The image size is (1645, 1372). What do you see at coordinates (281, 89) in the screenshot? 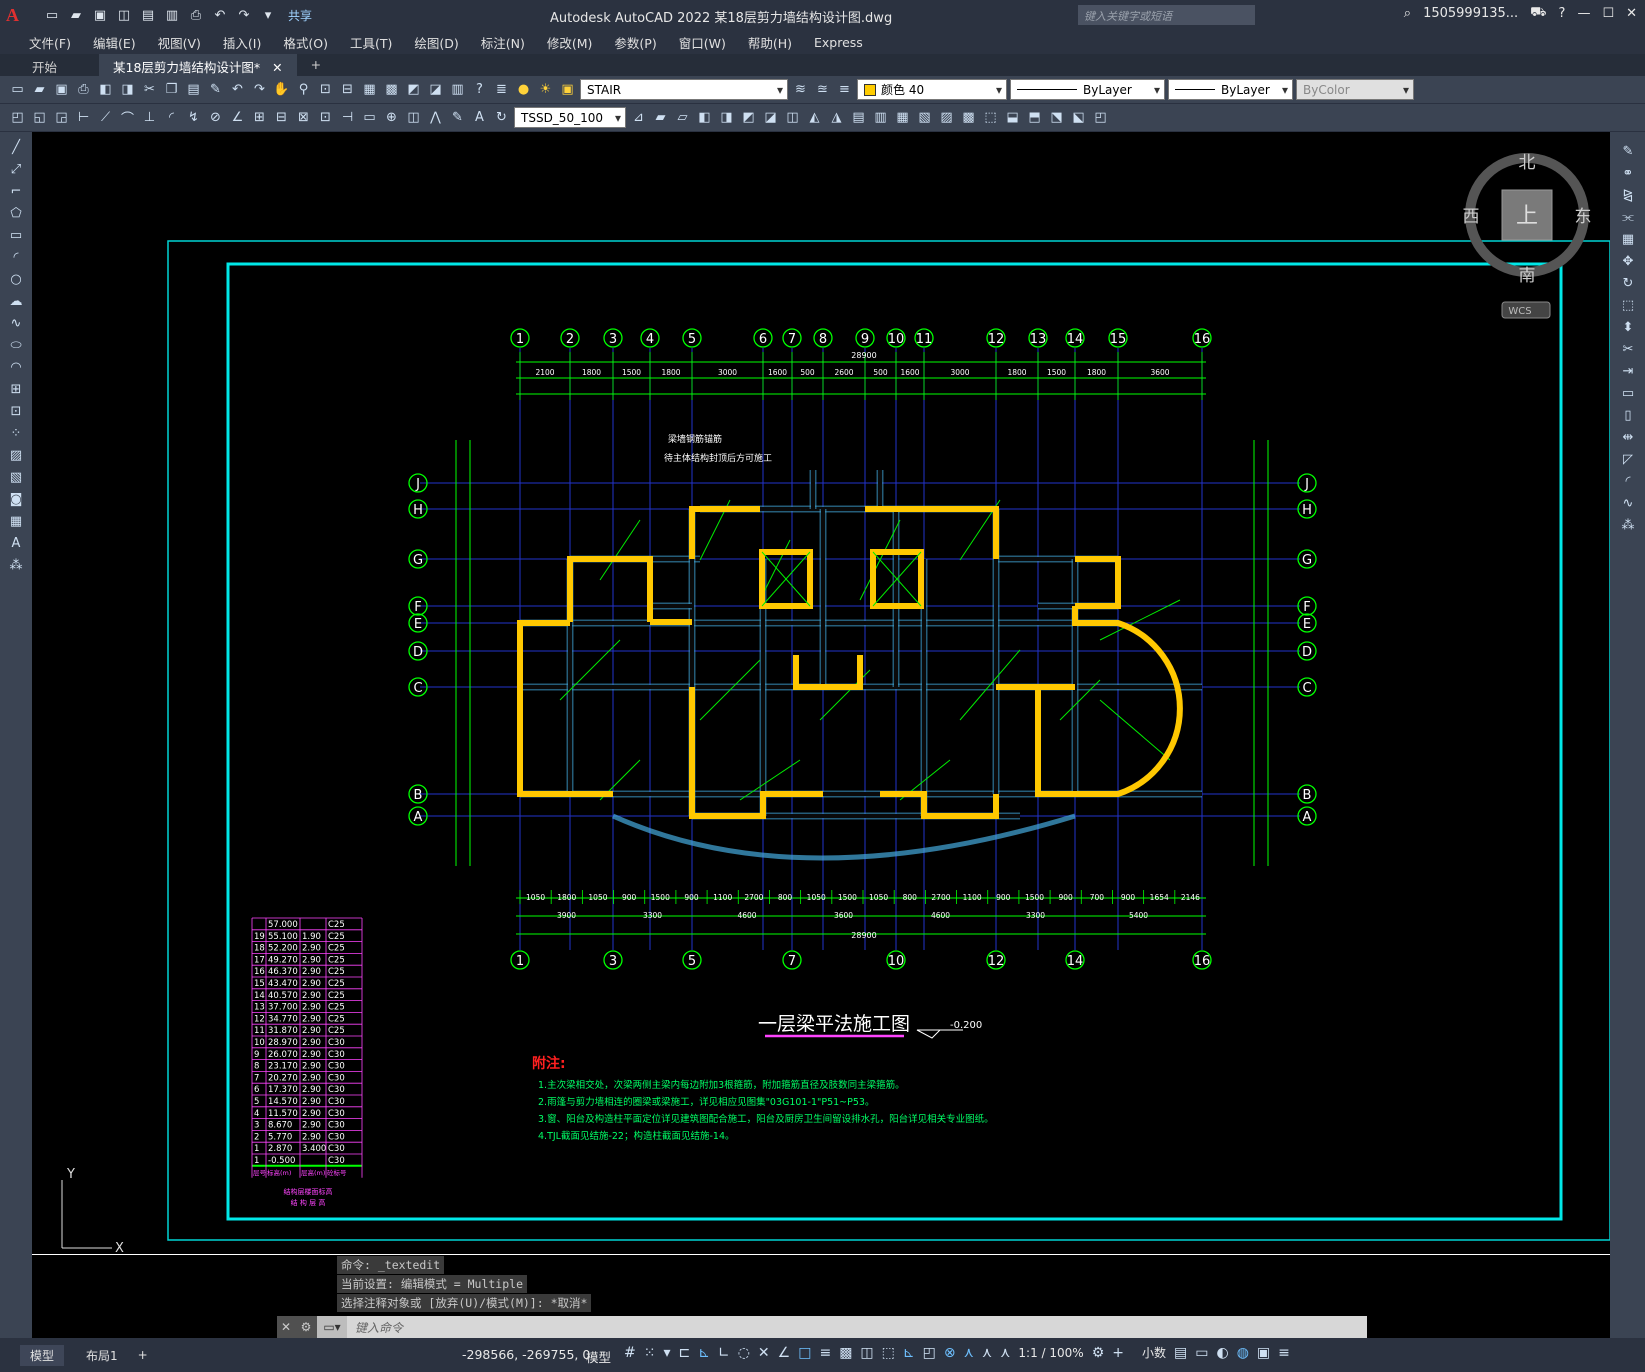
I see `pan-icon: ✋` at bounding box center [281, 89].